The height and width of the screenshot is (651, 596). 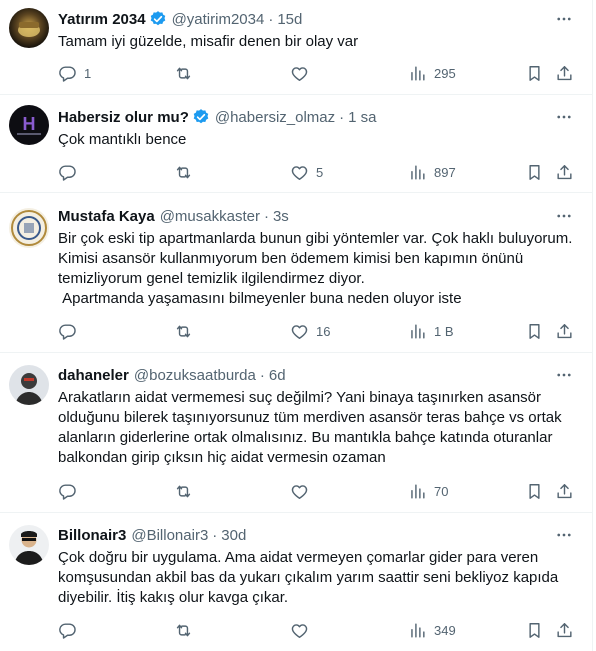 I want to click on timestamp: 1 sa, so click(x=362, y=117).